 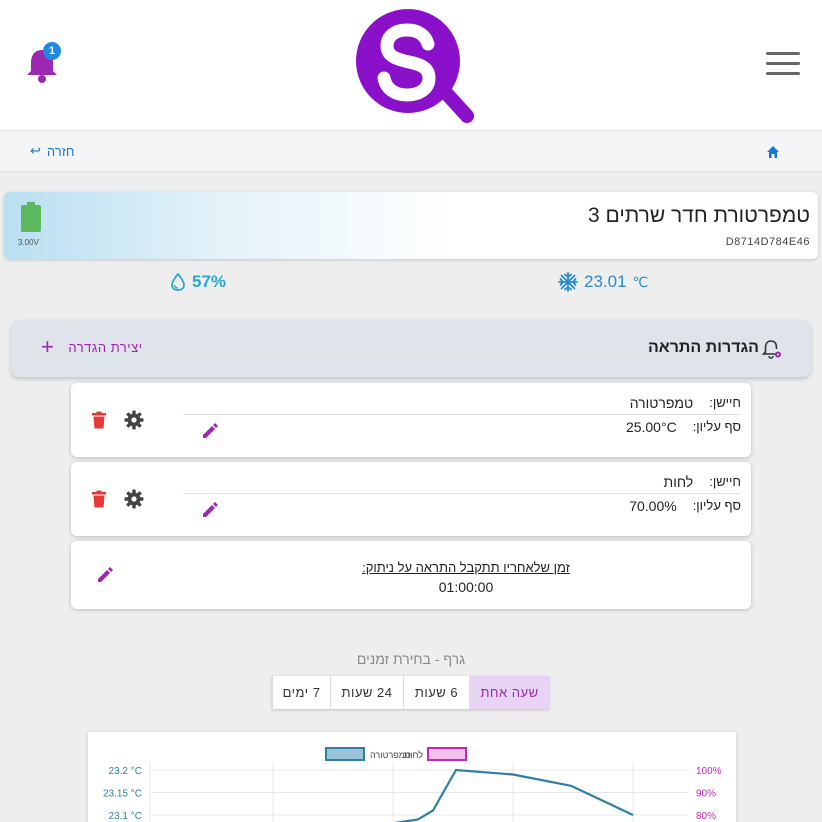 I want to click on device-title: טמפרטורת חדר שרתים 3, so click(x=698, y=215).